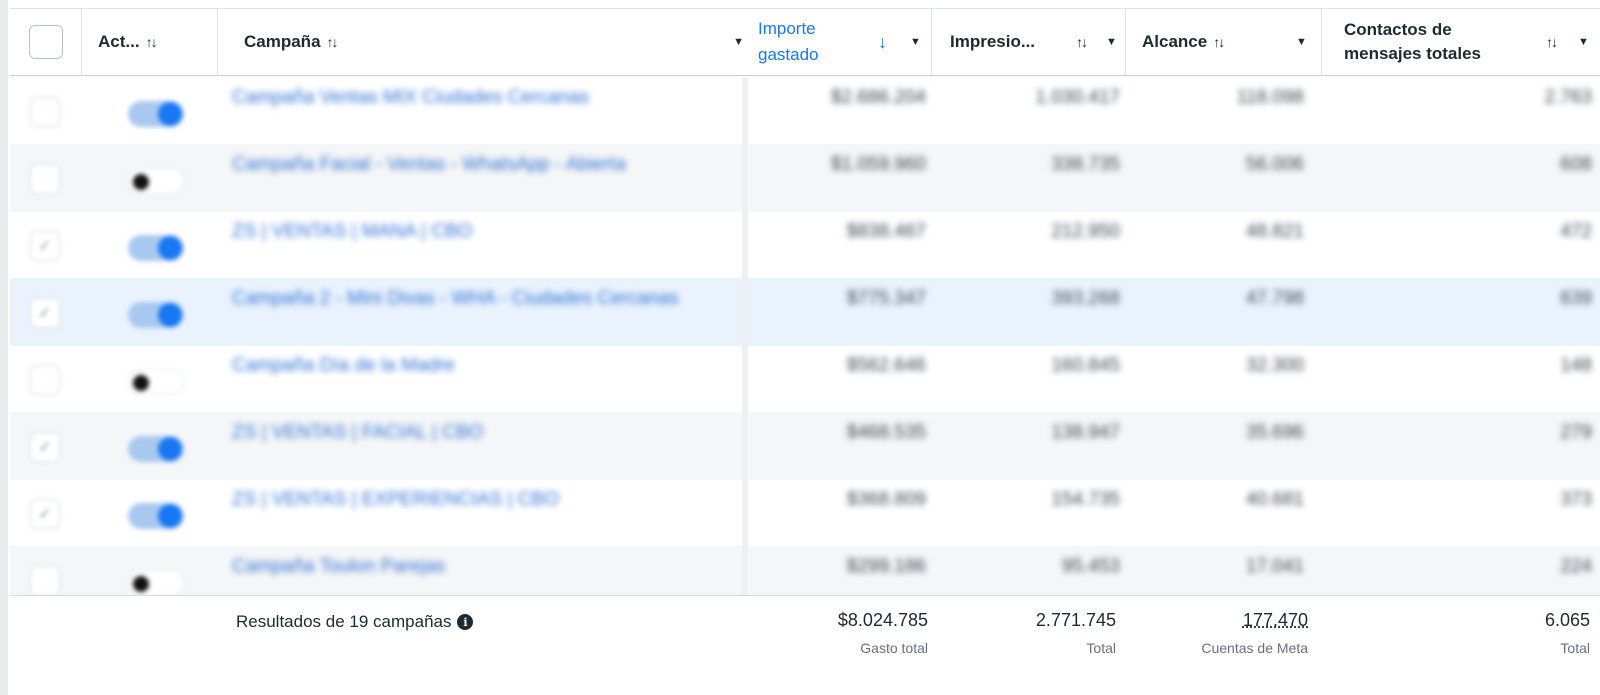 This screenshot has height=695, width=1600. Describe the element at coordinates (465, 622) in the screenshot. I see `info-icon: i` at that location.